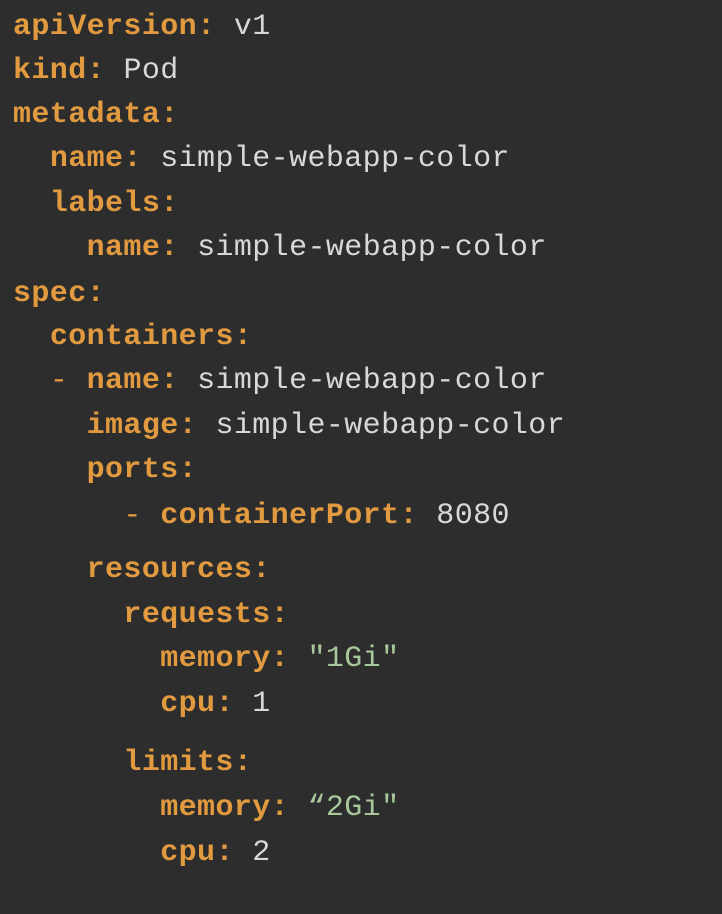  Describe the element at coordinates (280, 808) in the screenshot. I see `code-line: memory: “2Gi"` at that location.